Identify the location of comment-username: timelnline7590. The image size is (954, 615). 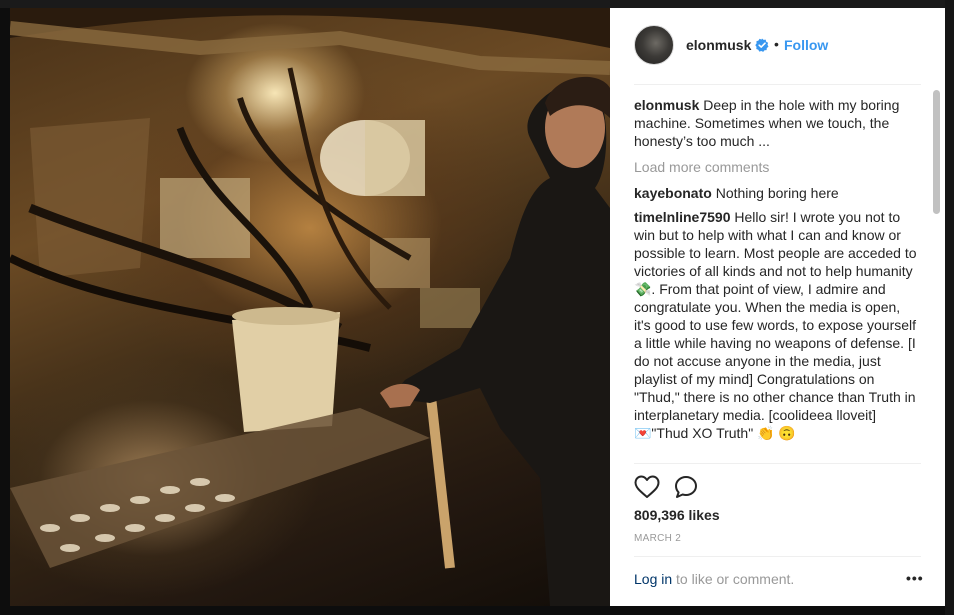
(682, 217).